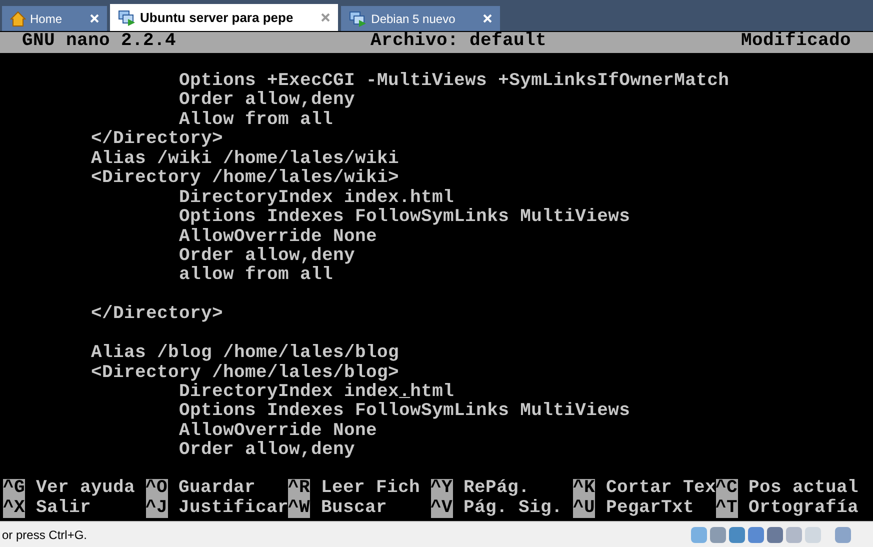  I want to click on shortcut-label: Guardar, so click(217, 488).